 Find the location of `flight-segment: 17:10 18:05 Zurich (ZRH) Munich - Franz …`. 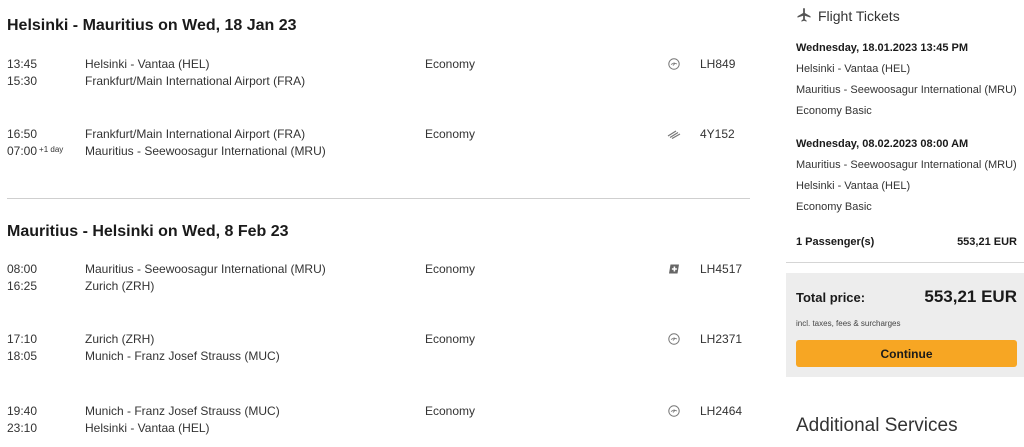

flight-segment: 17:10 18:05 Zurich (ZRH) Munich - Franz … is located at coordinates (380, 351).